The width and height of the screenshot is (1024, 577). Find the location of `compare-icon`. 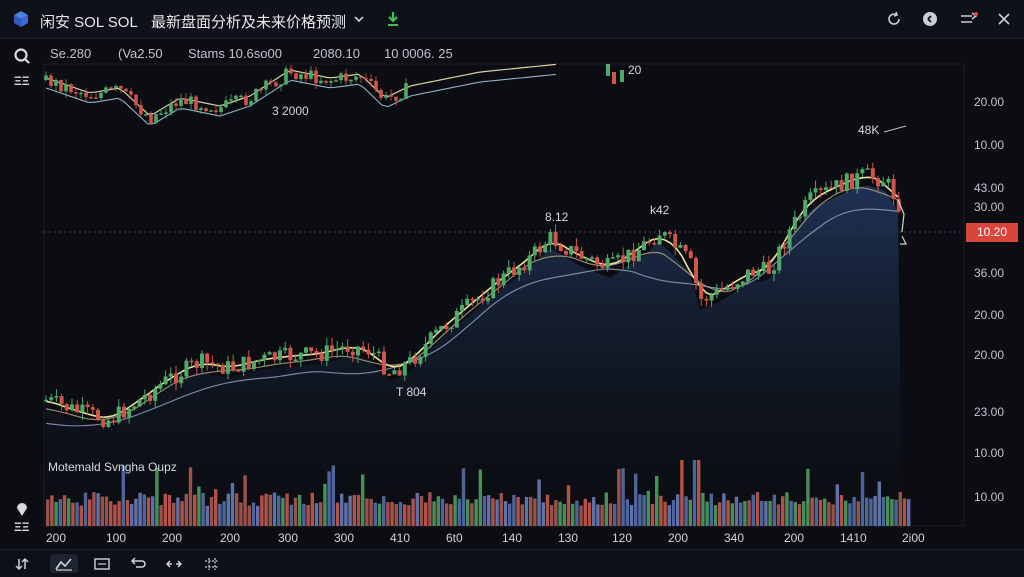

compare-icon is located at coordinates (174, 563).